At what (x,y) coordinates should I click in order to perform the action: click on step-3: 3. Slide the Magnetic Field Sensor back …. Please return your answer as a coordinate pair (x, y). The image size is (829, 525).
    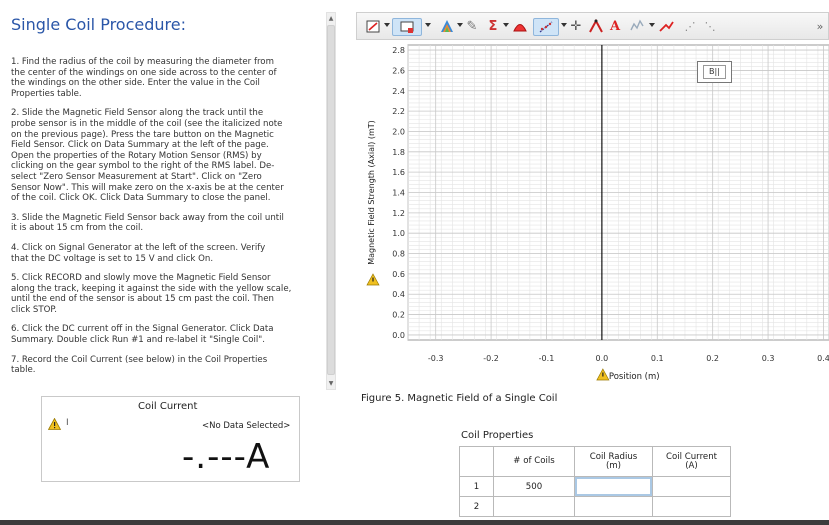
    Looking at the image, I should click on (147, 223).